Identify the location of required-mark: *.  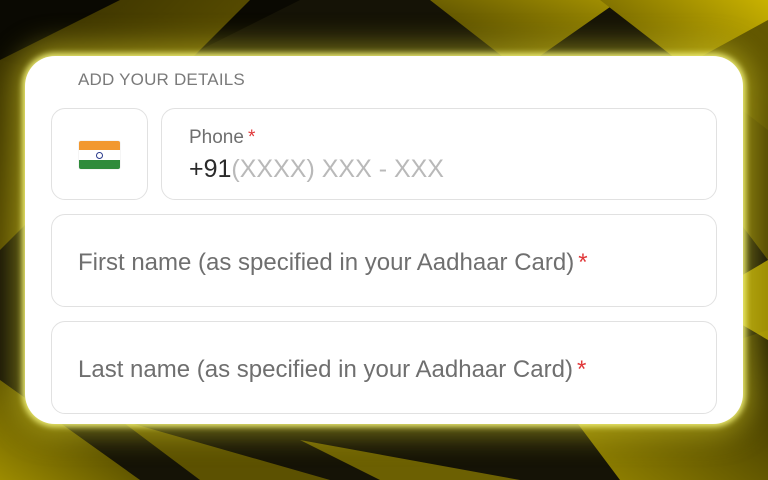
(251, 137).